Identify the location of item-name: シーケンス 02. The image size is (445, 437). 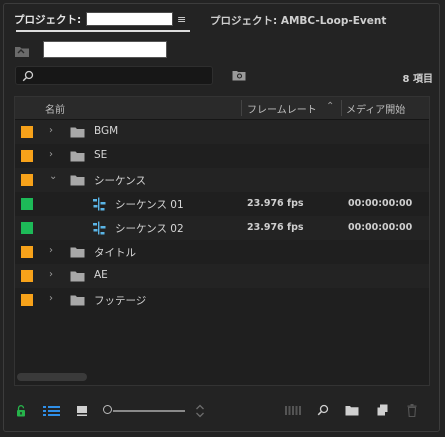
(149, 229).